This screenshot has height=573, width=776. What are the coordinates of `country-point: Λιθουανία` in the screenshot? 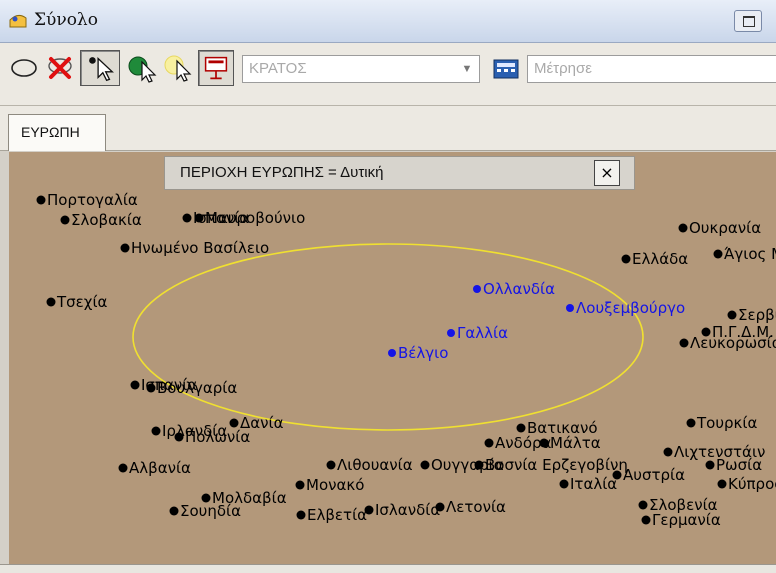 It's located at (370, 465).